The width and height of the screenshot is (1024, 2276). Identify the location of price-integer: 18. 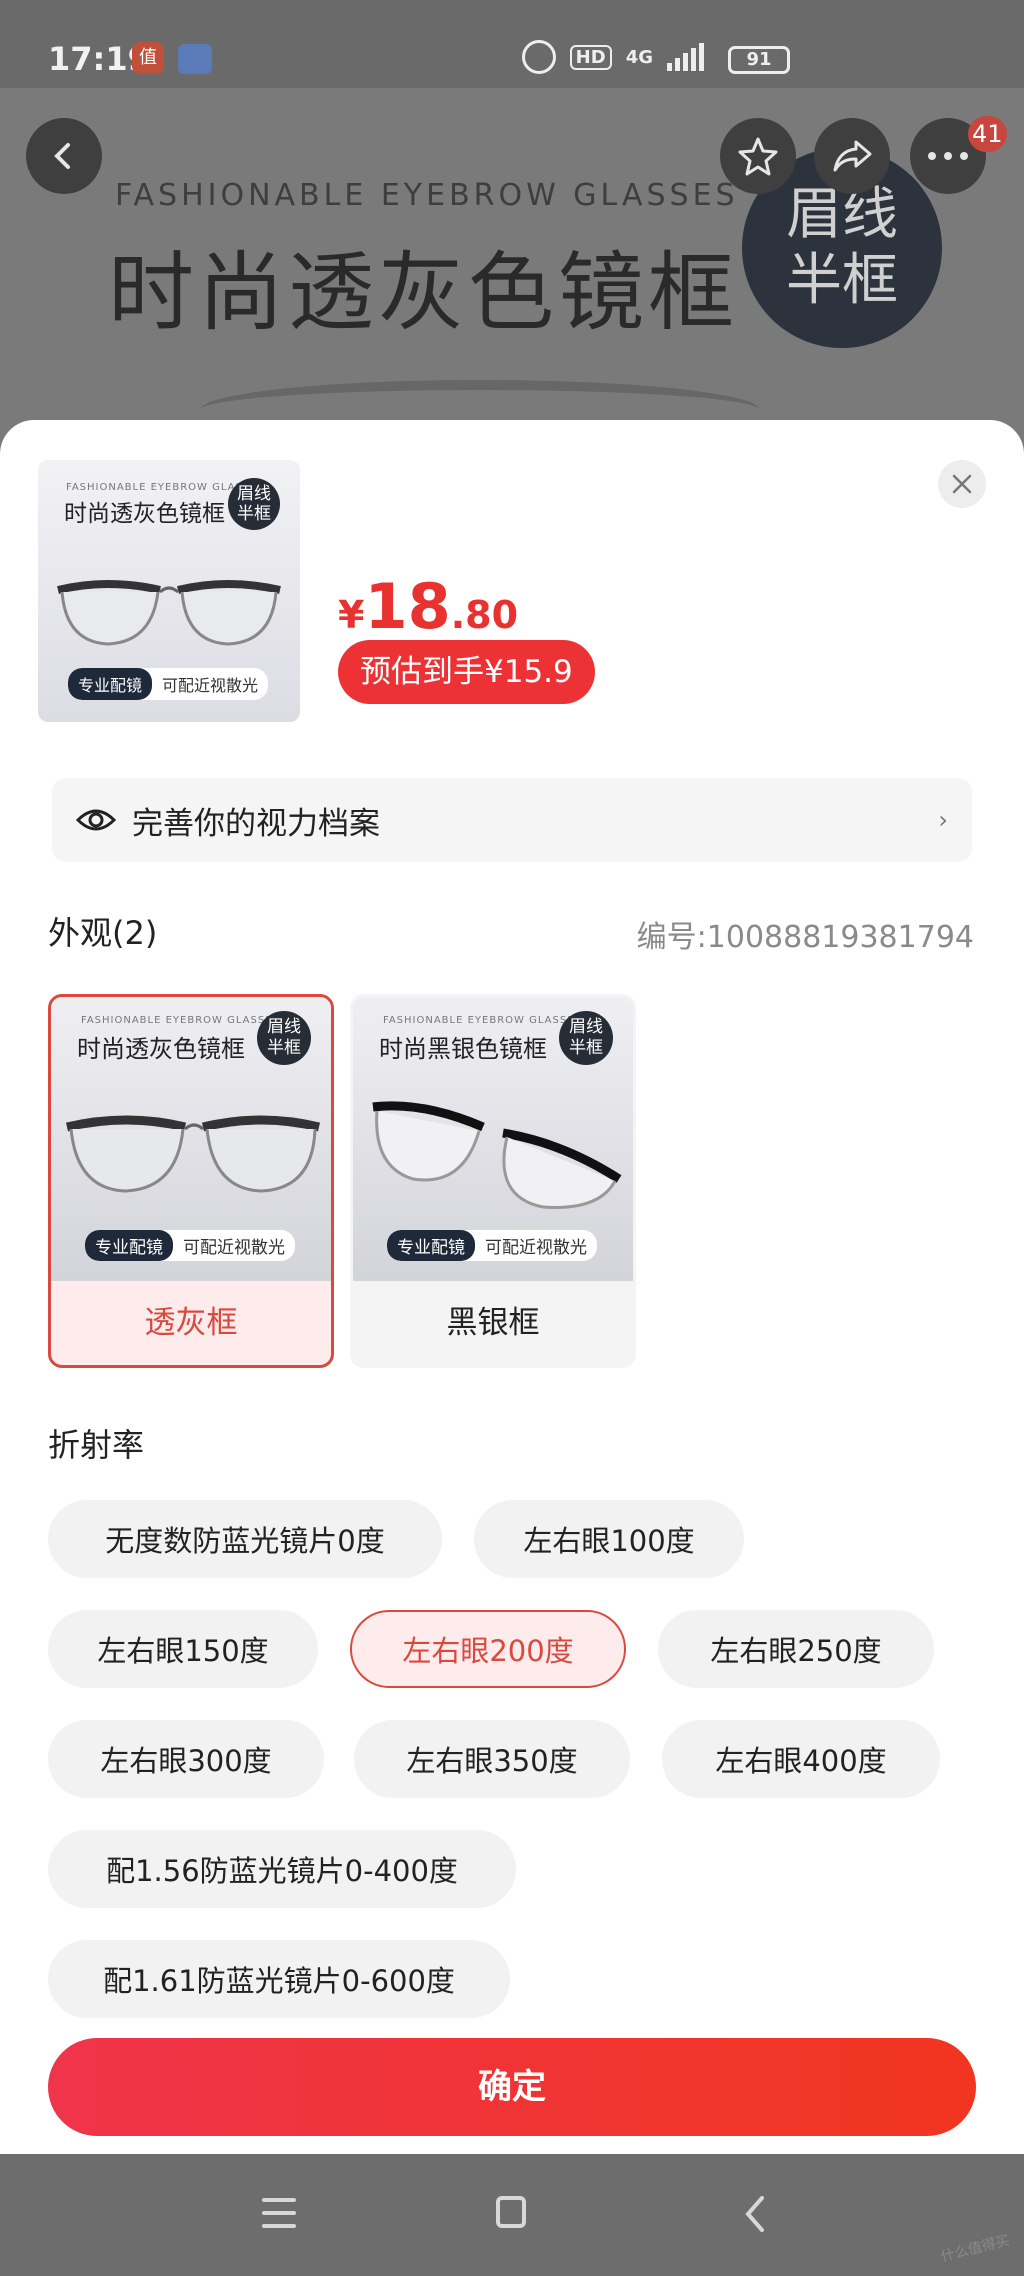
(407, 606).